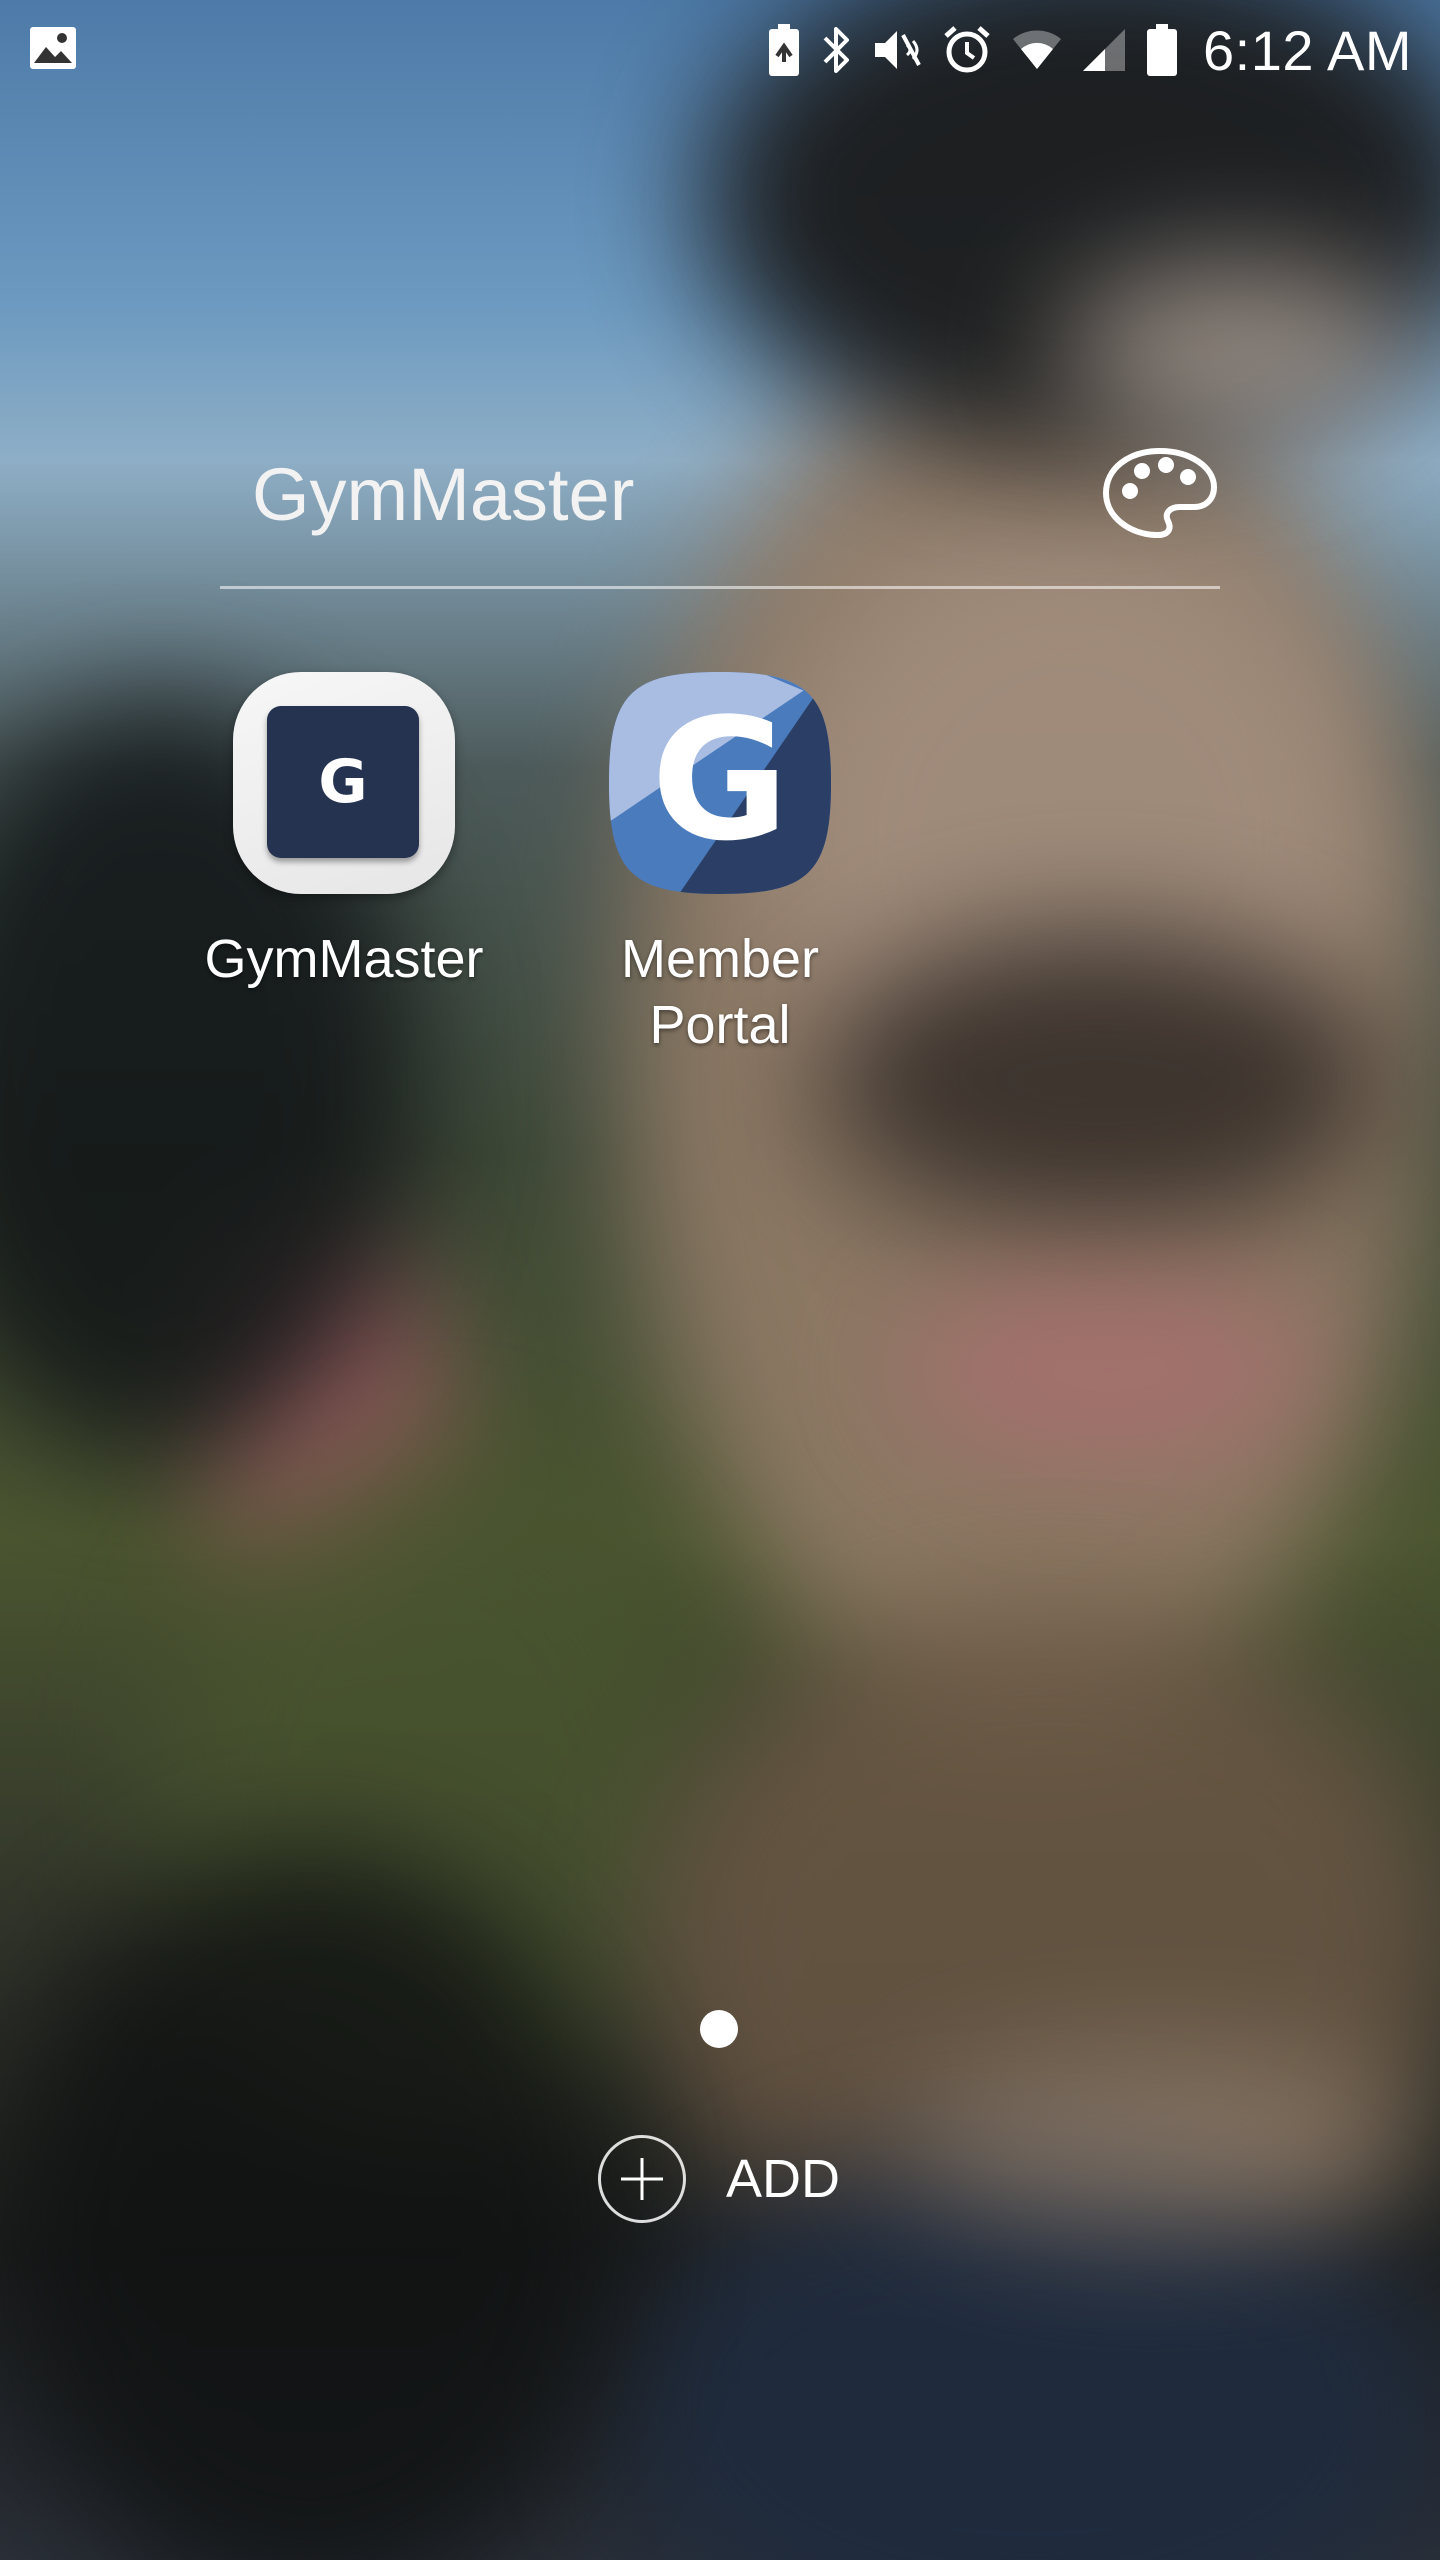 Image resolution: width=1440 pixels, height=2560 pixels. Describe the element at coordinates (783, 2179) in the screenshot. I see `add-label: ADD` at that location.